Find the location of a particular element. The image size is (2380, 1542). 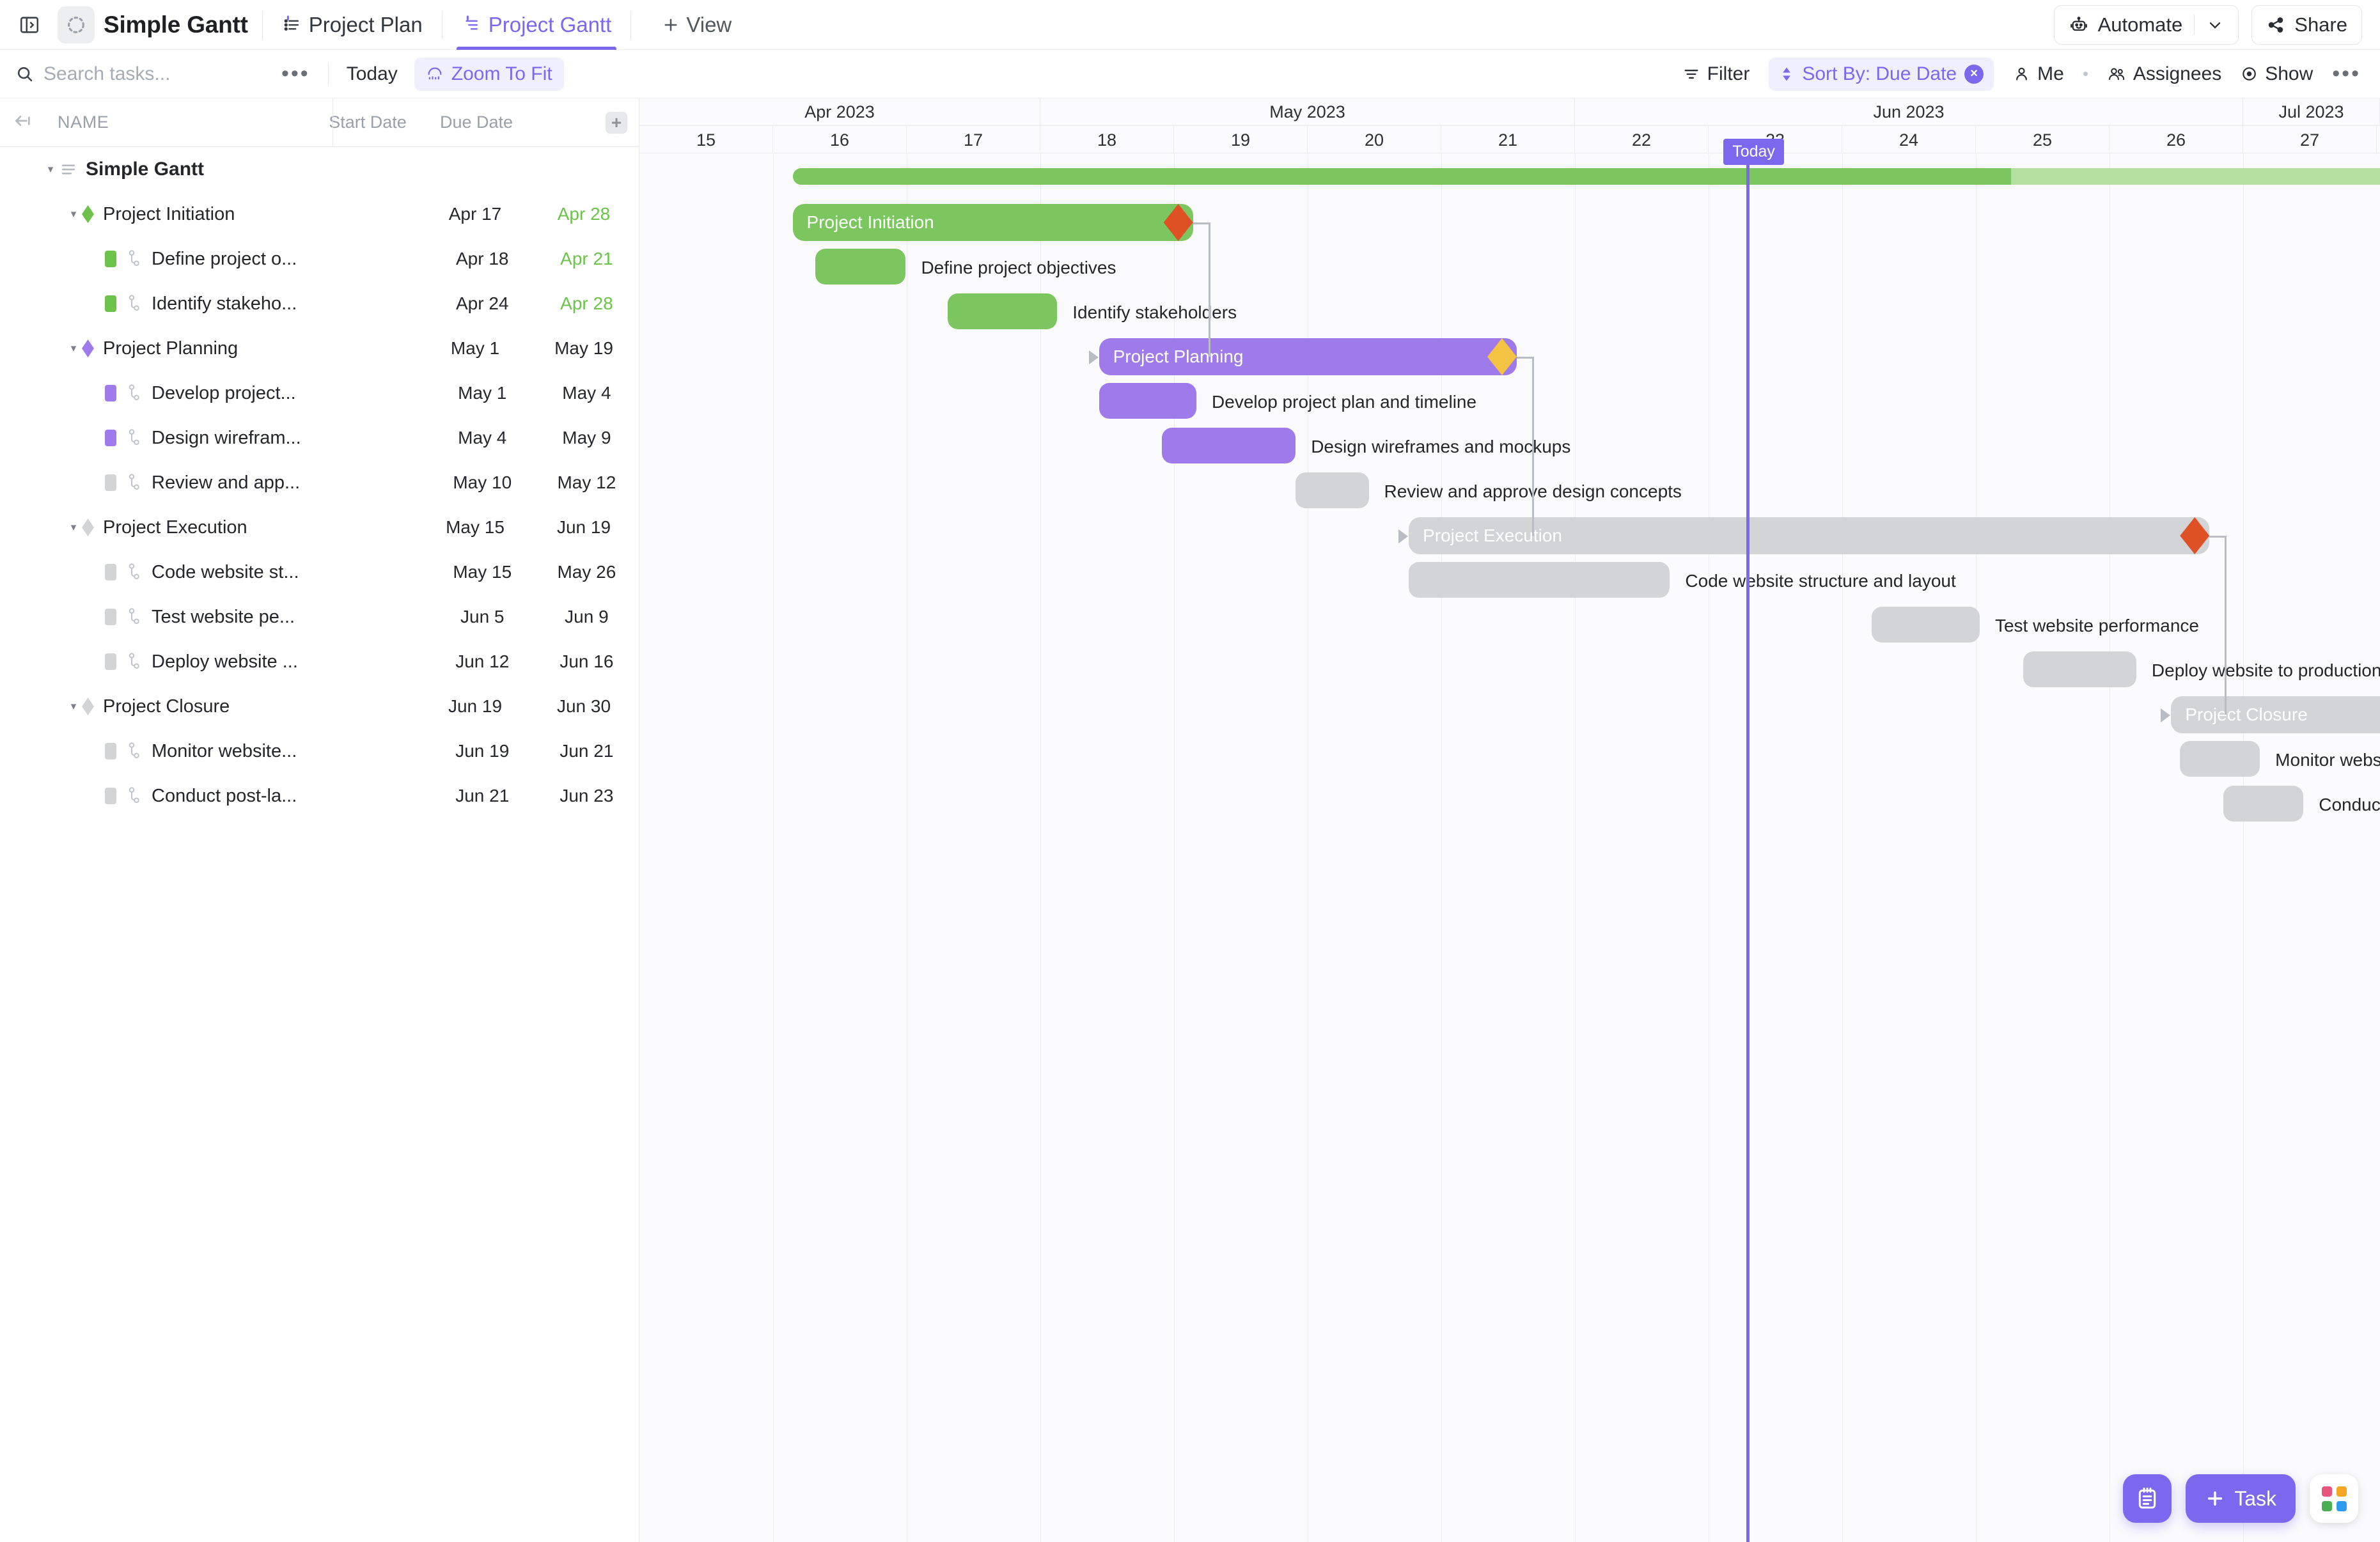

task-row: ▾Identify stakeho...Apr 24Apr 28 is located at coordinates (319, 303).